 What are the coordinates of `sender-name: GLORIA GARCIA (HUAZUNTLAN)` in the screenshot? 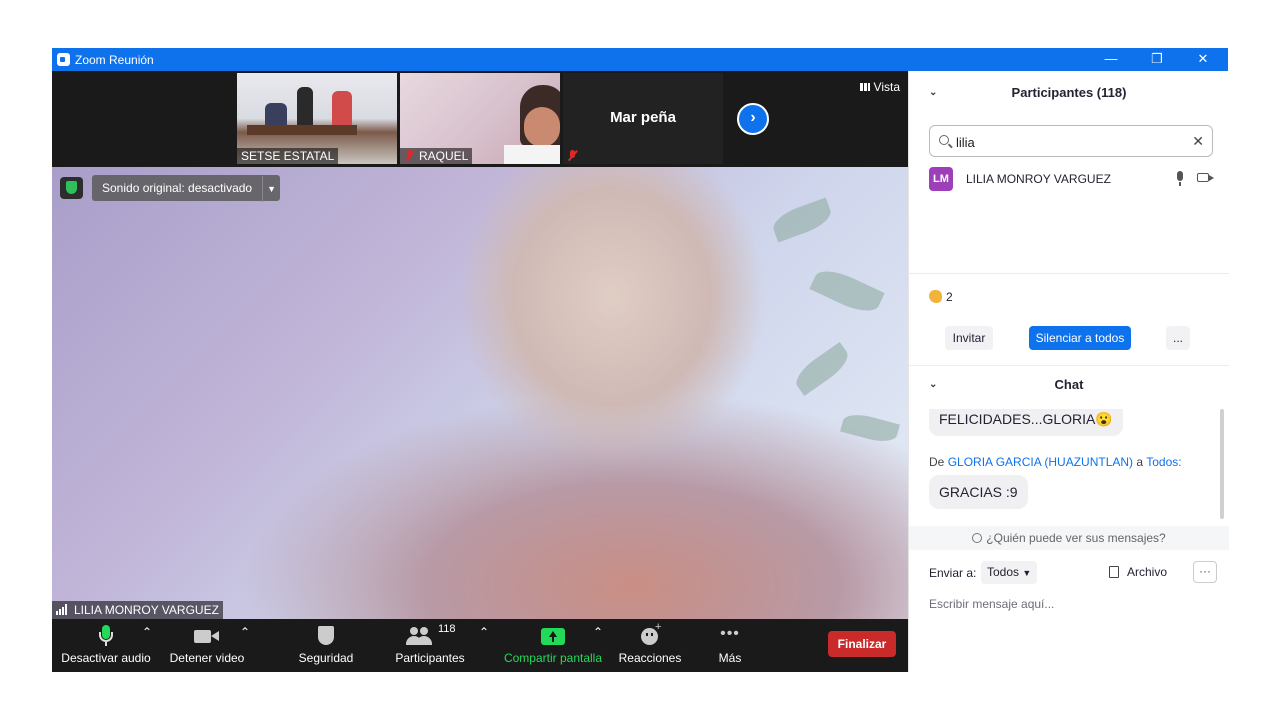 It's located at (1040, 462).